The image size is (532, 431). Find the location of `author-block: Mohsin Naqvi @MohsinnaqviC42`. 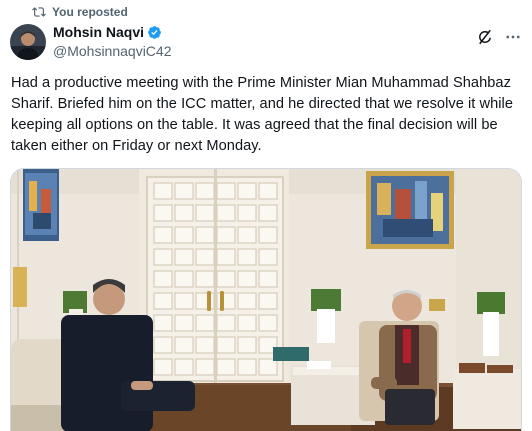

author-block: Mohsin Naqvi @MohsinnaqviC42 is located at coordinates (112, 41).